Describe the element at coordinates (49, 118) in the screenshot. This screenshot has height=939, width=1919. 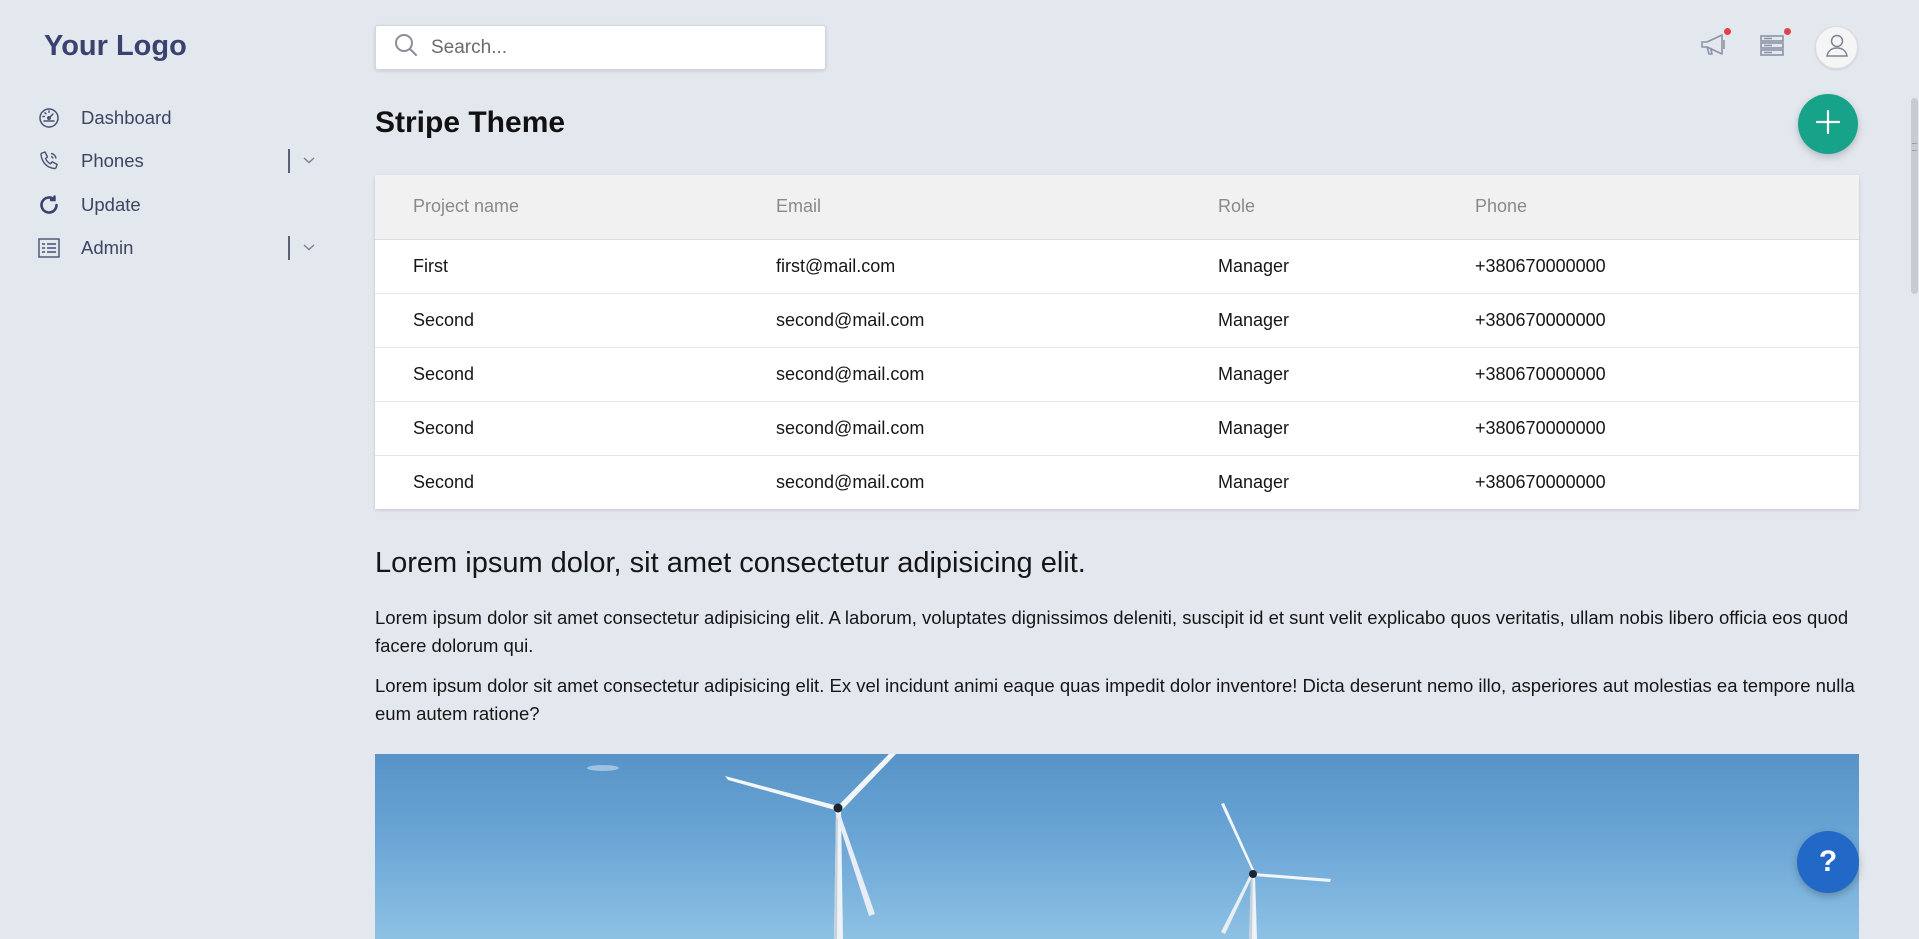
I see `speedometer-icon` at that location.